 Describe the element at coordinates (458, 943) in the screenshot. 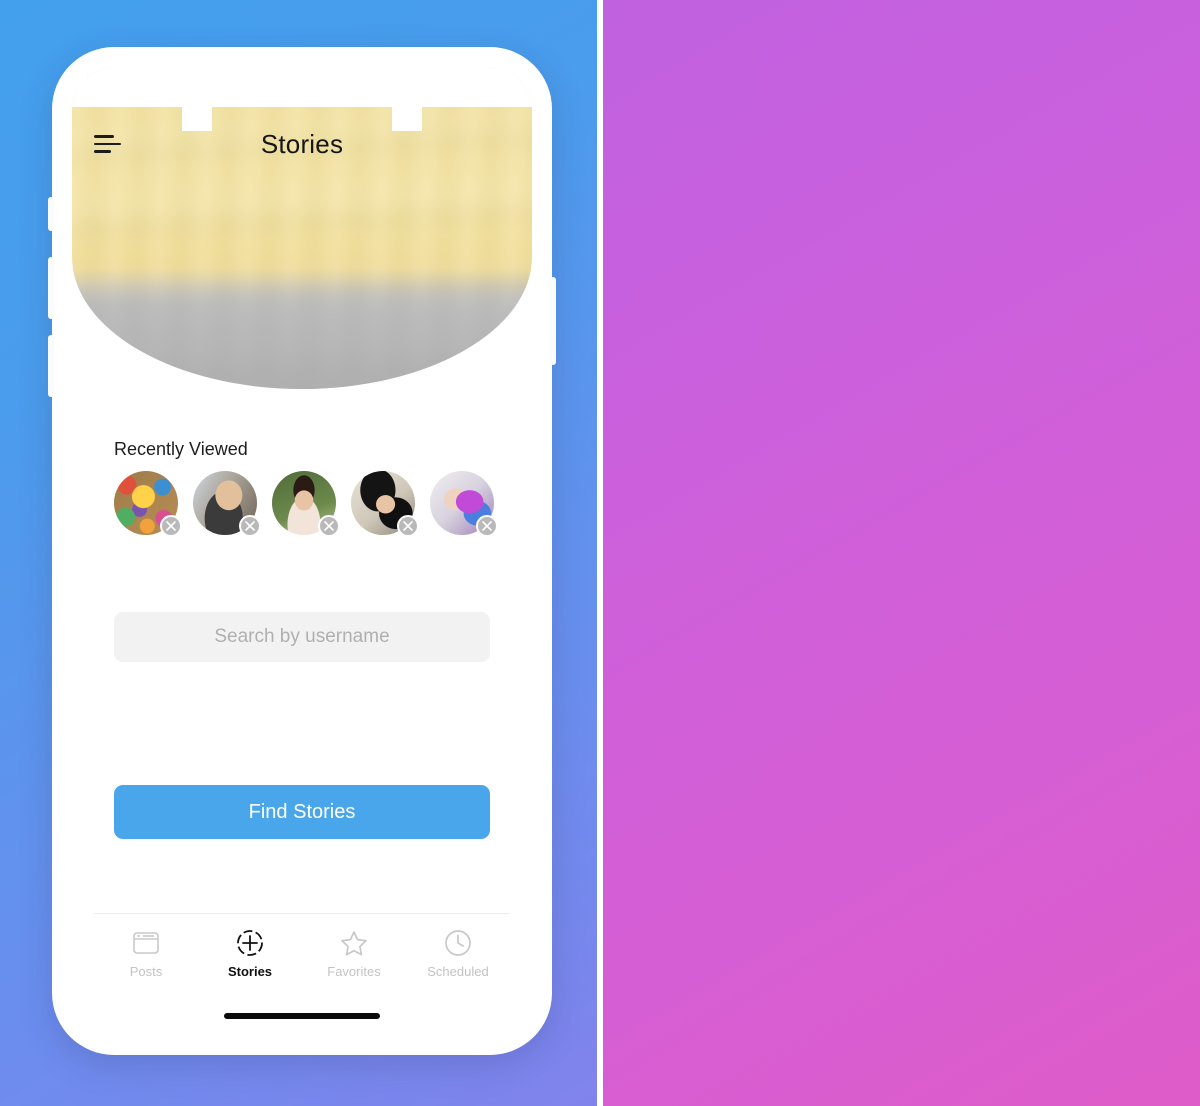

I see `clock-icon` at that location.